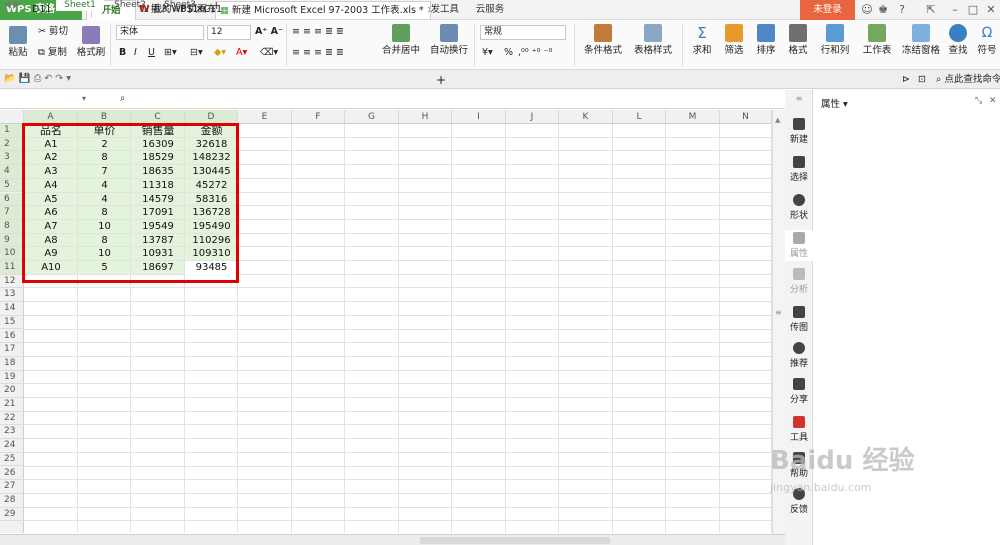  I want to click on side-recommend-button: 推荐, so click(799, 355).